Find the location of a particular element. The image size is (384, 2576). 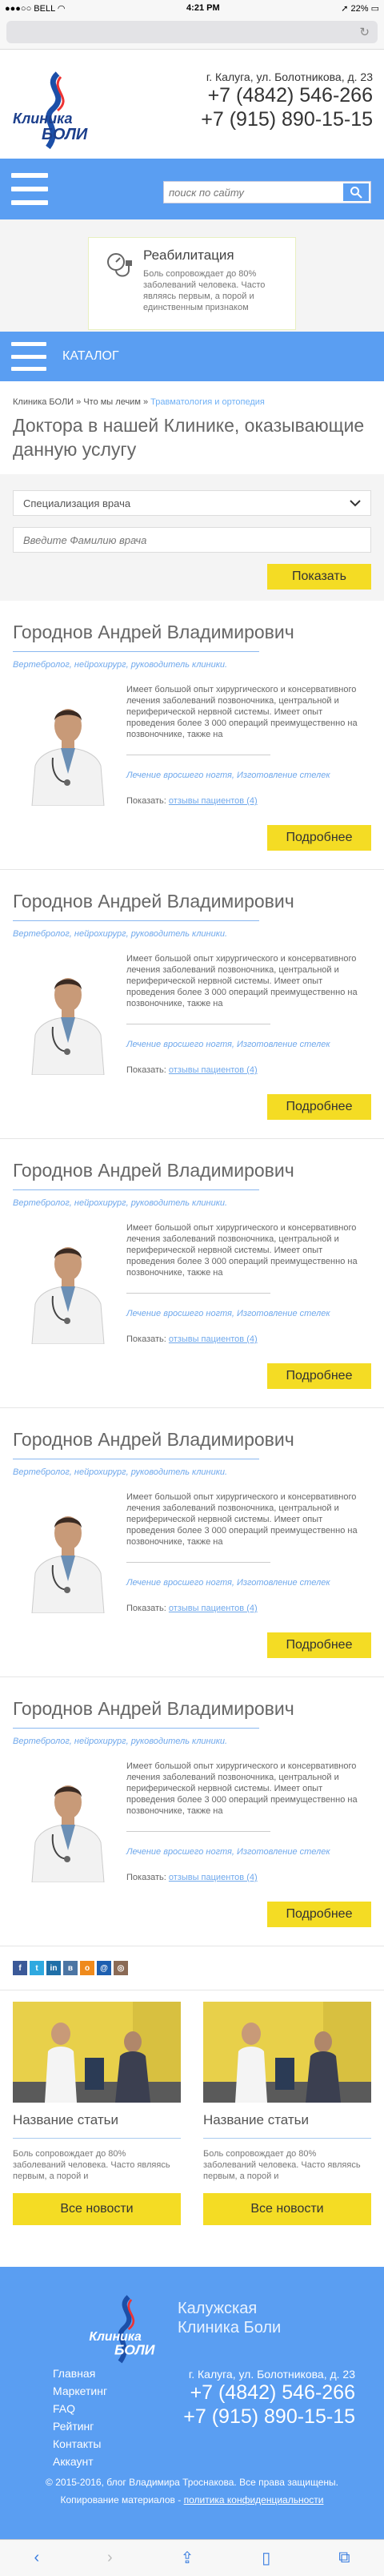

search-input is located at coordinates (253, 192).